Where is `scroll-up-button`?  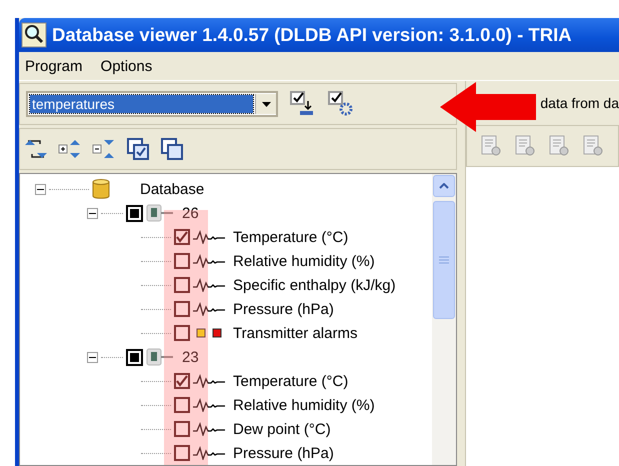 scroll-up-button is located at coordinates (444, 186).